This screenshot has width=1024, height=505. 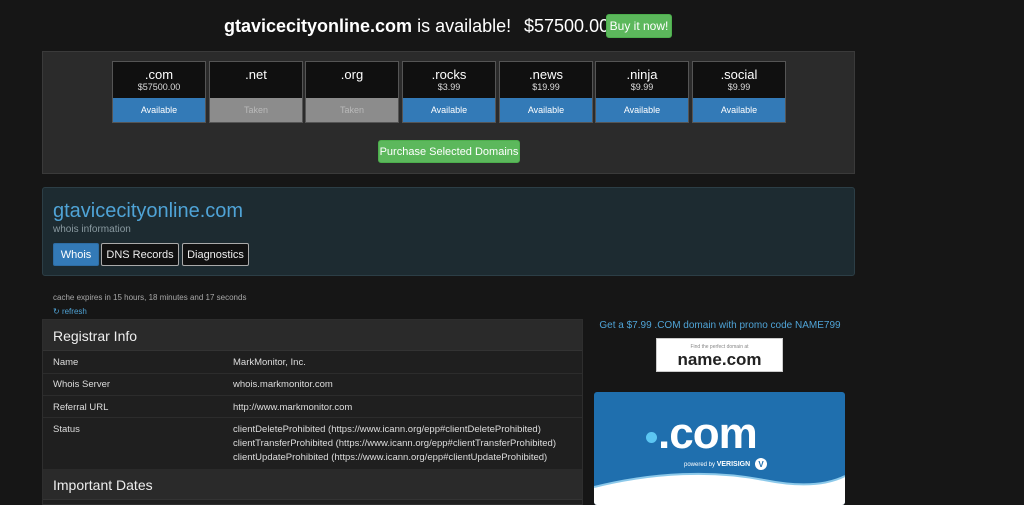 I want to click on tld-name: .net, so click(x=256, y=74).